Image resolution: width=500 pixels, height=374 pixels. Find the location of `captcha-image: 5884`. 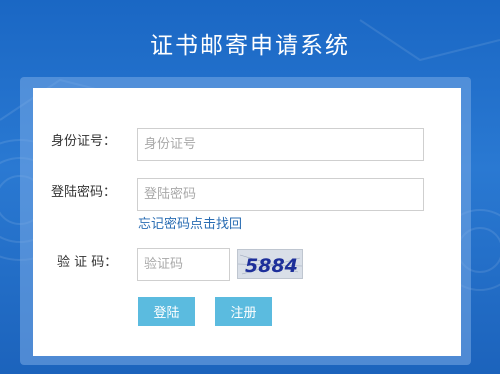

captcha-image: 5884 is located at coordinates (270, 264).